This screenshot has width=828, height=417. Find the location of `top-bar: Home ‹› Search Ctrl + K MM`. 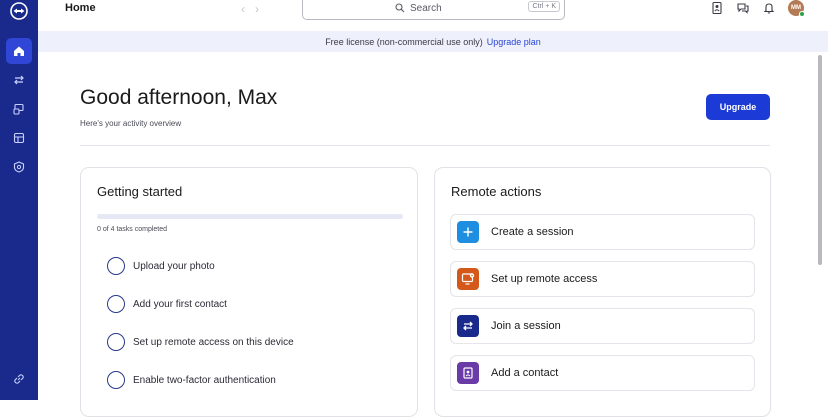

top-bar: Home ‹› Search Ctrl + K MM is located at coordinates (433, 14).